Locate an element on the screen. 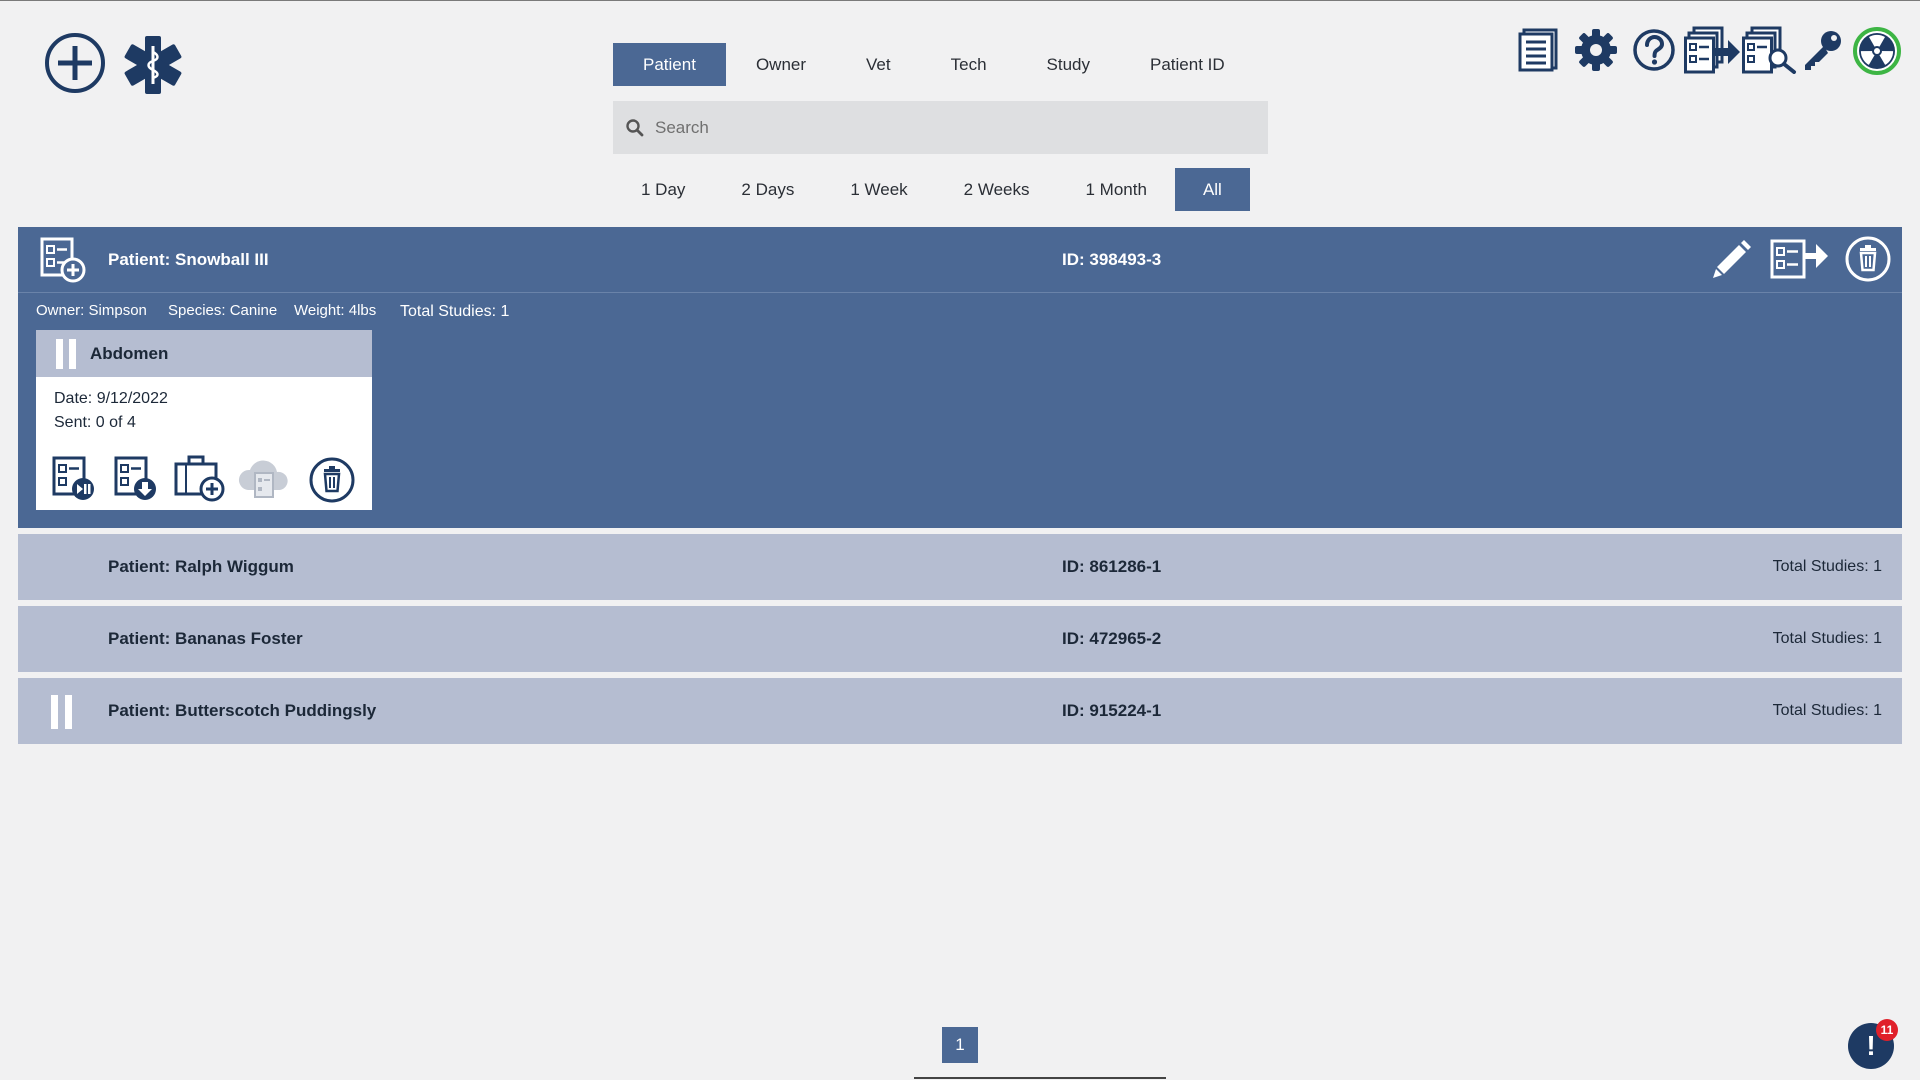  study-card-header: Abdomen is located at coordinates (204, 353).